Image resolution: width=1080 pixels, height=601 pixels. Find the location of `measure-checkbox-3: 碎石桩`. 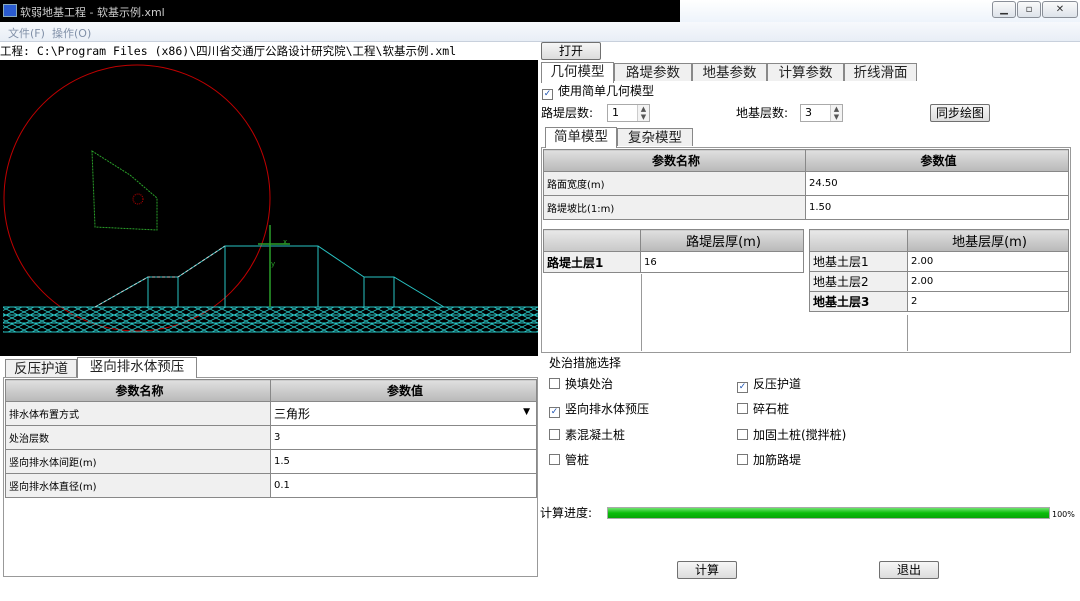

measure-checkbox-3: 碎石桩 is located at coordinates (763, 409).